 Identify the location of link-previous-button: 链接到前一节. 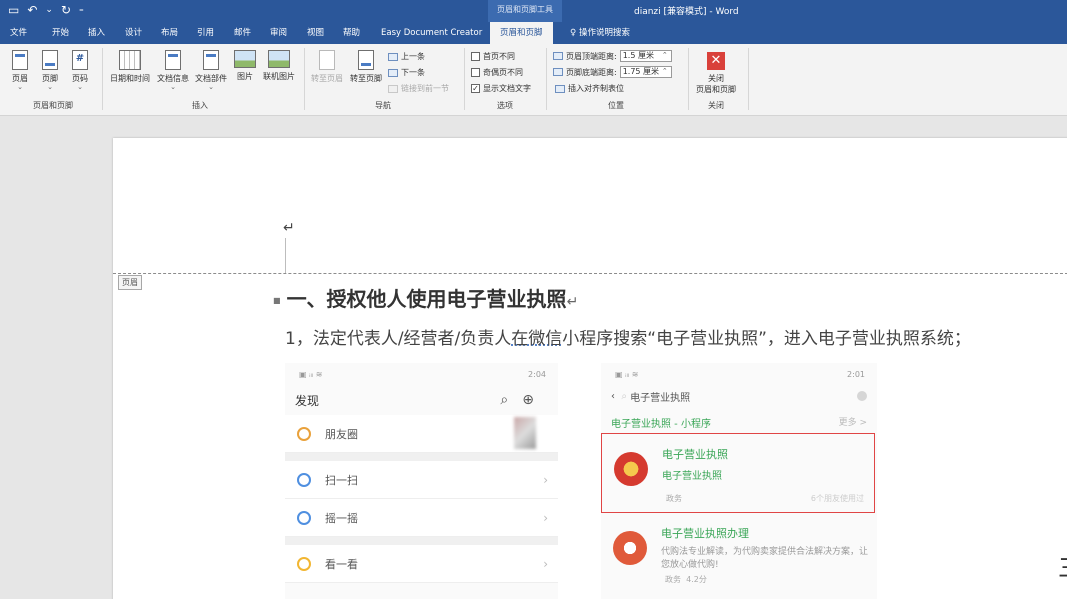
(418, 88).